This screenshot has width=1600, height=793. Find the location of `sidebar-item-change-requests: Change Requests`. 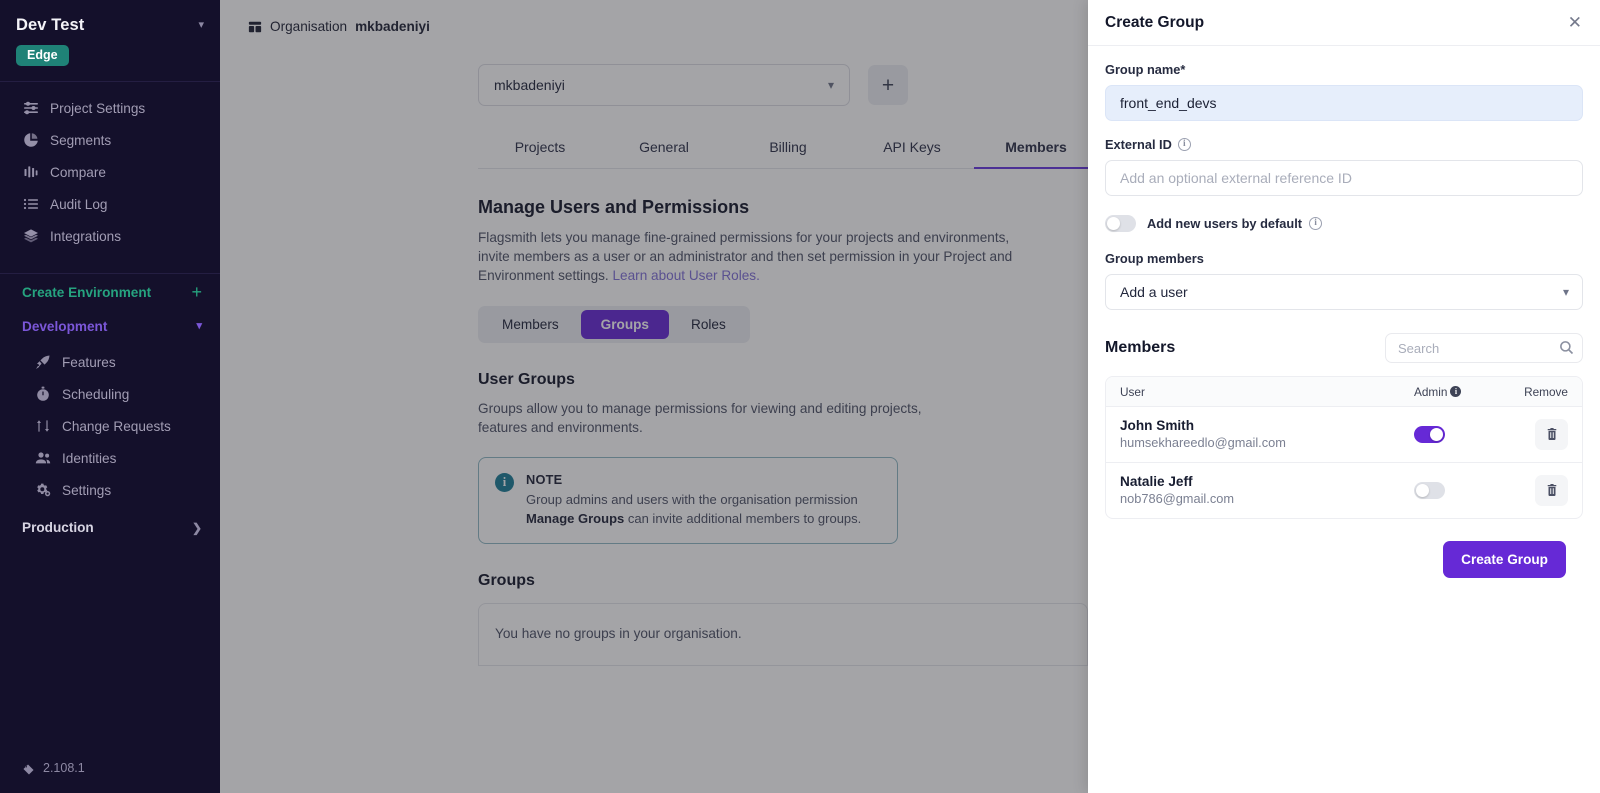

sidebar-item-change-requests: Change Requests is located at coordinates (110, 426).